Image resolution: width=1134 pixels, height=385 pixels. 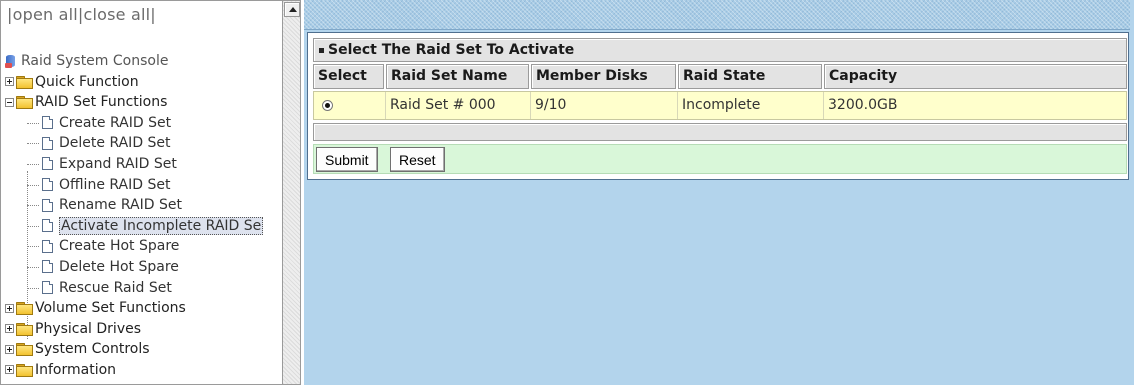 I want to click on table-footer-bar, so click(x=720, y=132).